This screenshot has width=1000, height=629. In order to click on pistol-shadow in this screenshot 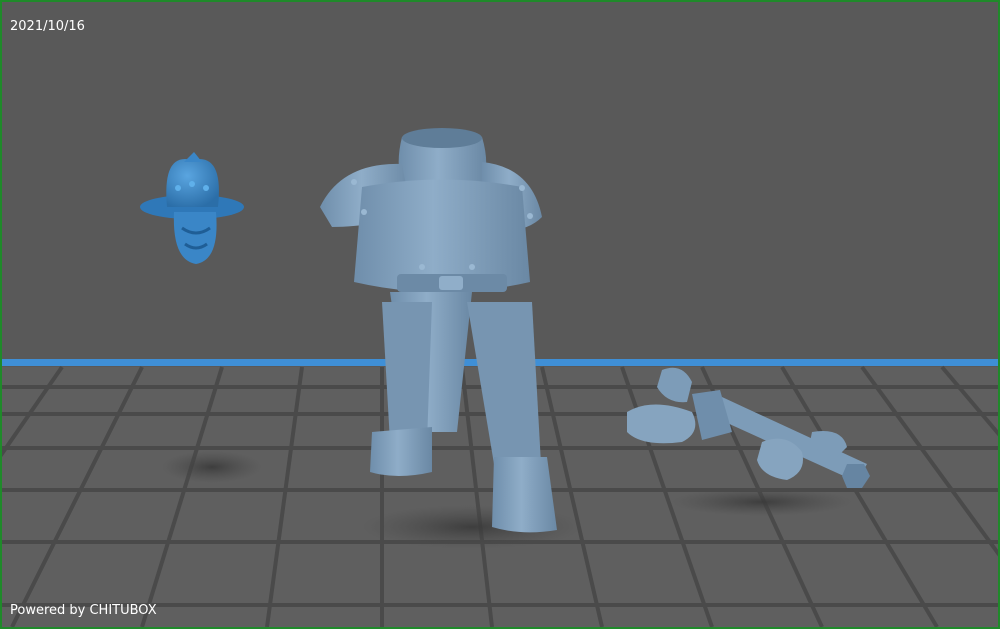, I will do `click(762, 502)`.